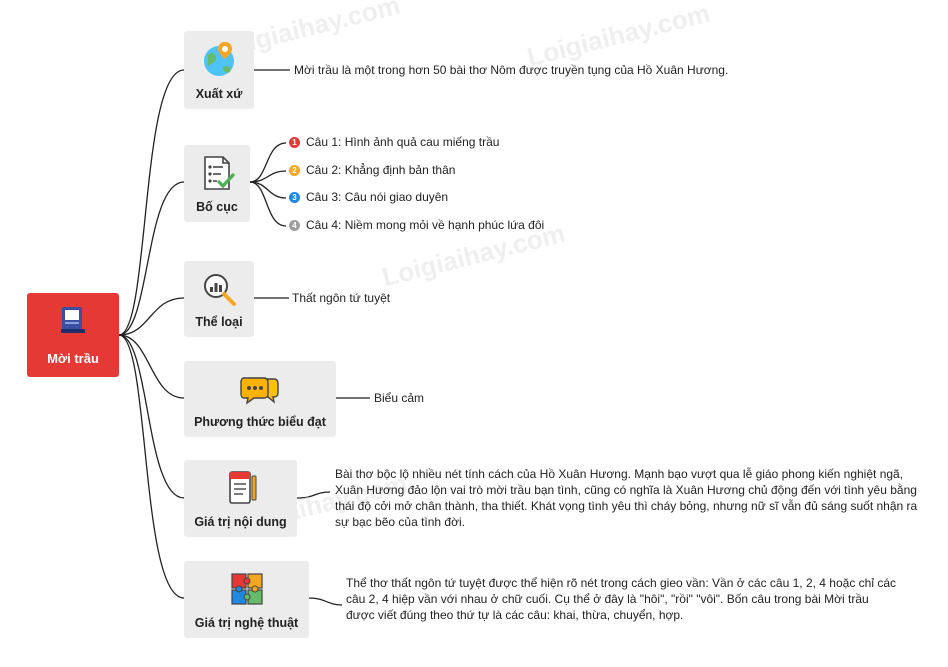  I want to click on branch-phuong-thuc-bieu-dat: Phương thức biểu đạt, so click(260, 399).